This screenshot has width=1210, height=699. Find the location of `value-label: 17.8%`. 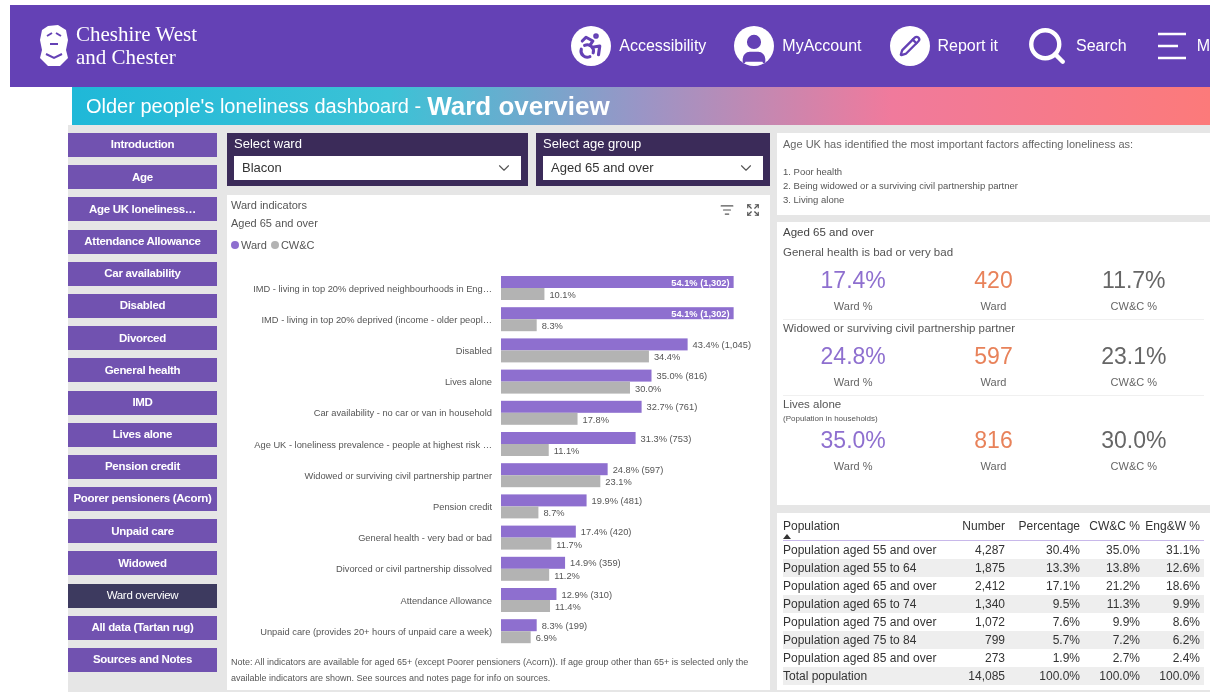

value-label: 17.8% is located at coordinates (595, 419).